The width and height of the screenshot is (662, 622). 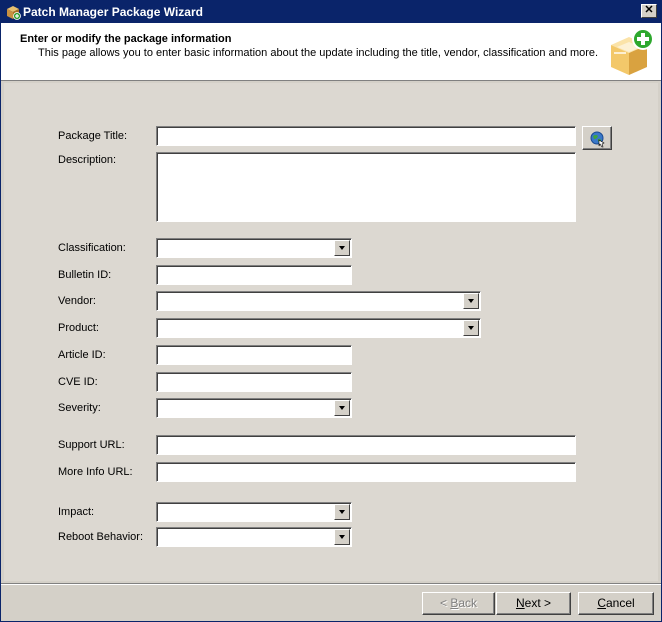 I want to click on back-prefix: <, so click(x=445, y=603).